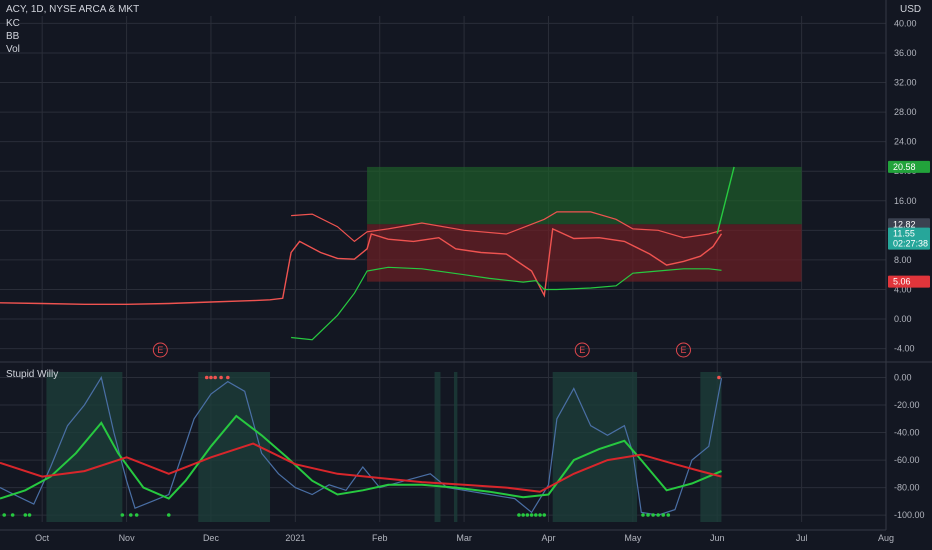 This screenshot has height=550, width=932. Describe the element at coordinates (902, 282) in the screenshot. I see `price-tag-label: 5.06` at that location.